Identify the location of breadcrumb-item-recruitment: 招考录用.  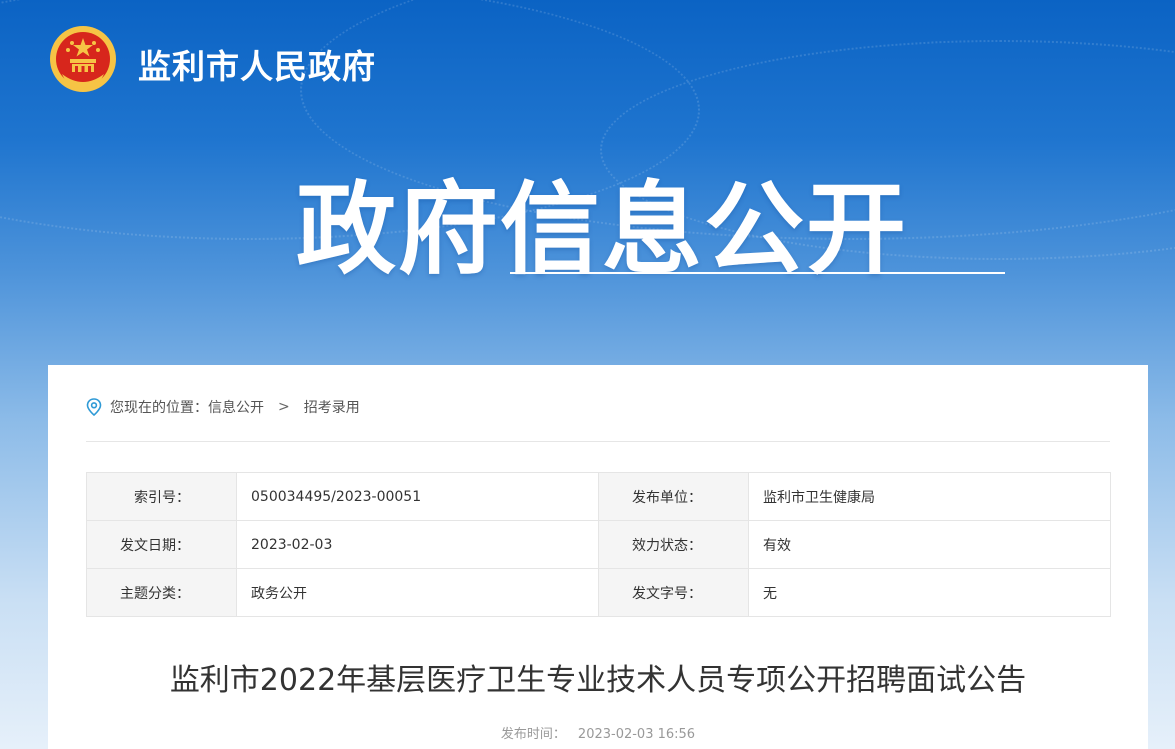
(332, 407).